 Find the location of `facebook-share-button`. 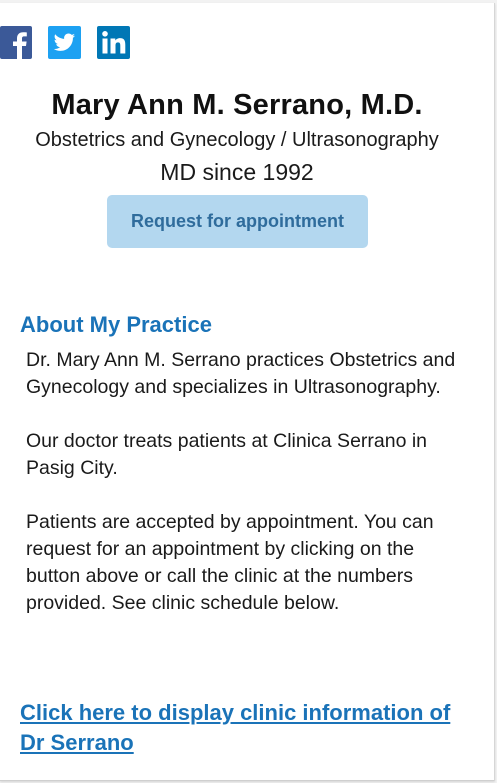

facebook-share-button is located at coordinates (16, 42).